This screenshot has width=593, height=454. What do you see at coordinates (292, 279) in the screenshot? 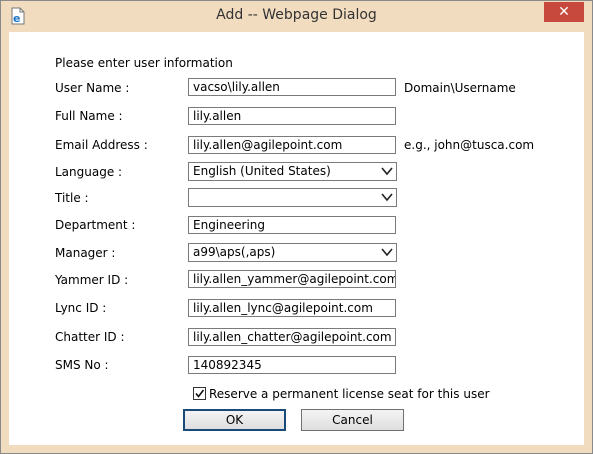
I see `yammer-id-input: lily.allen_yammer@agilepoint.com` at bounding box center [292, 279].